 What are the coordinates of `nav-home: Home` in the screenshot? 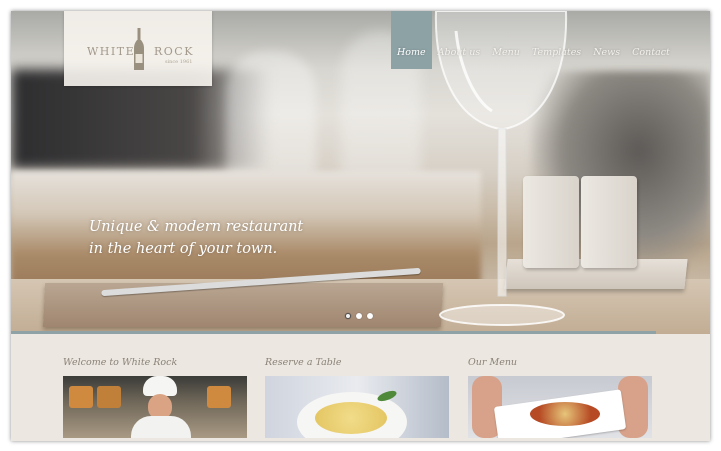 It's located at (411, 40).